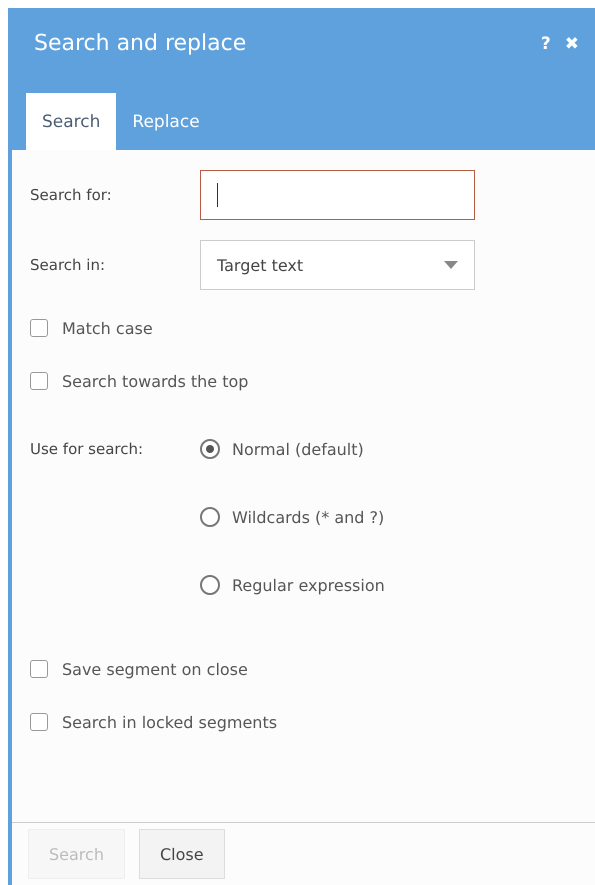  Describe the element at coordinates (451, 265) in the screenshot. I see `caret-icon` at that location.